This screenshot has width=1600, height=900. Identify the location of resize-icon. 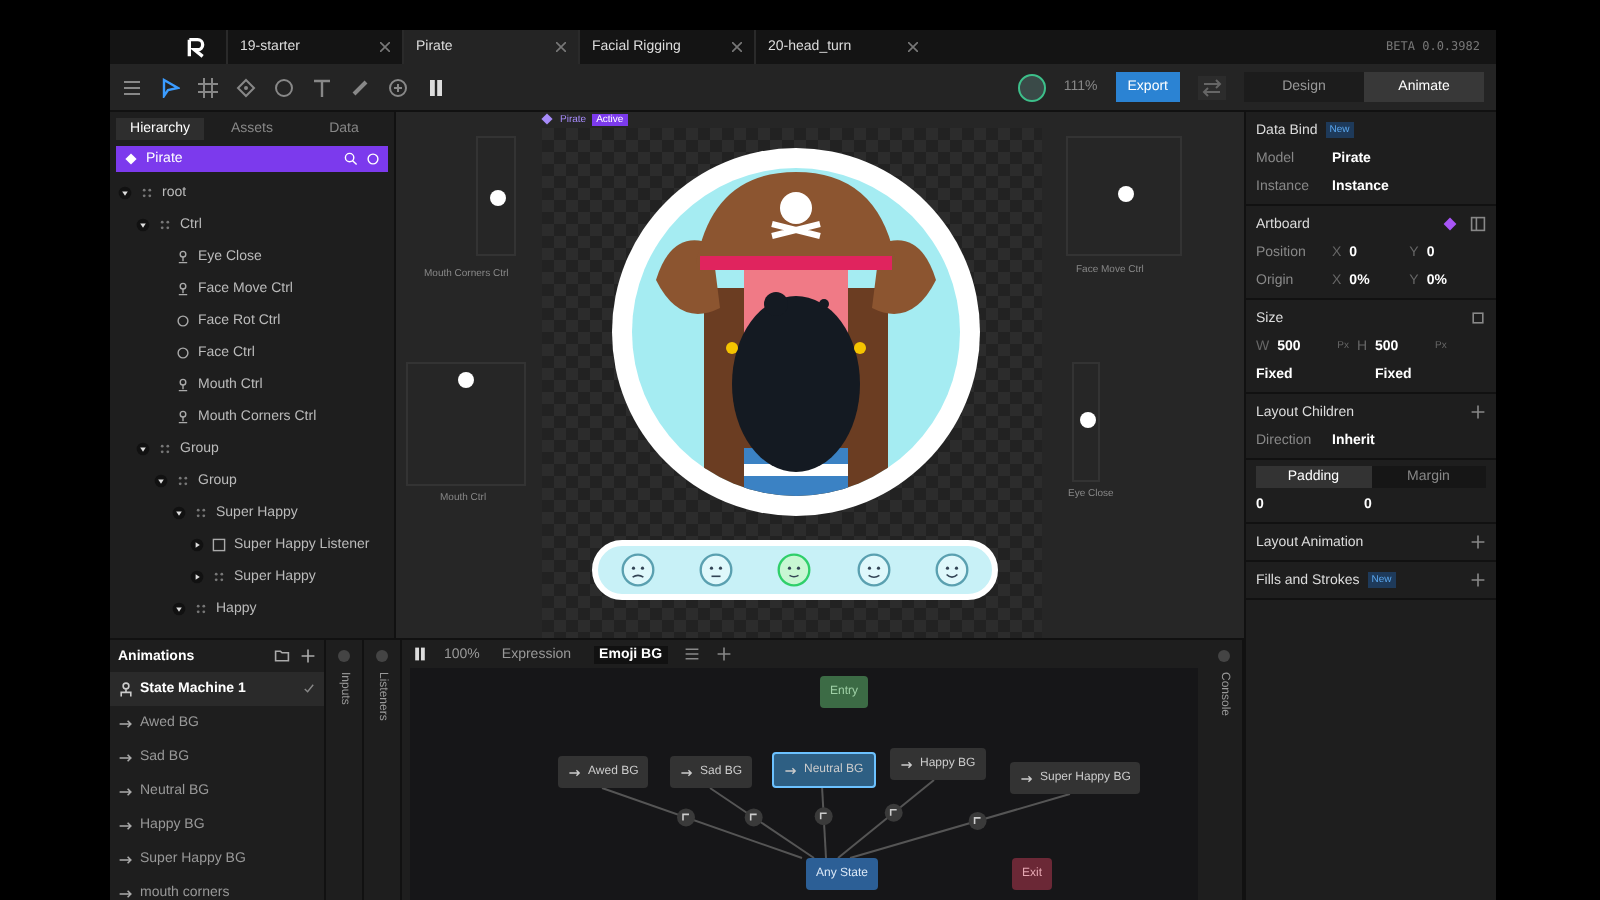
(1478, 318).